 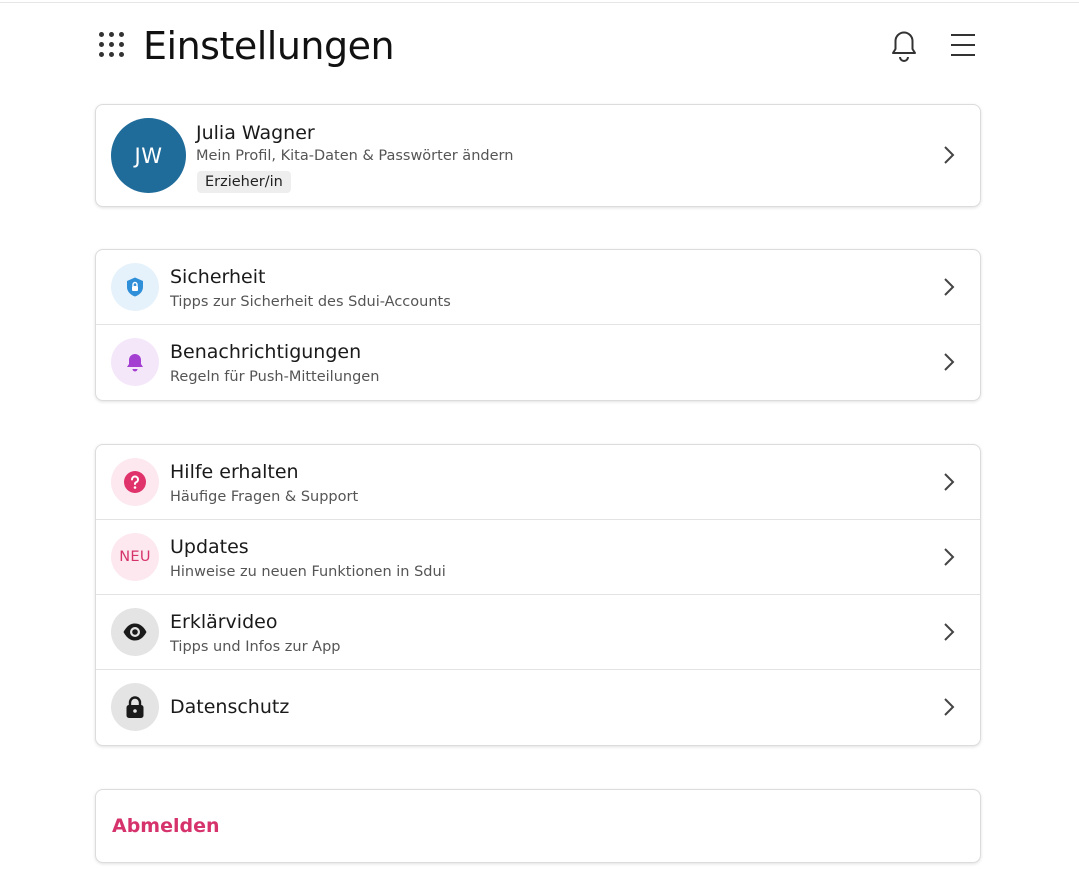 I want to click on lock-icon, so click(x=135, y=707).